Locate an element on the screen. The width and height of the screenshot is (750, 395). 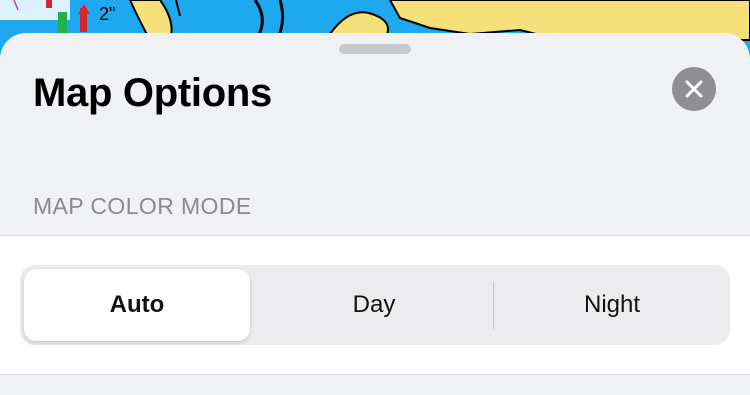
next-section-background is located at coordinates (375, 385).